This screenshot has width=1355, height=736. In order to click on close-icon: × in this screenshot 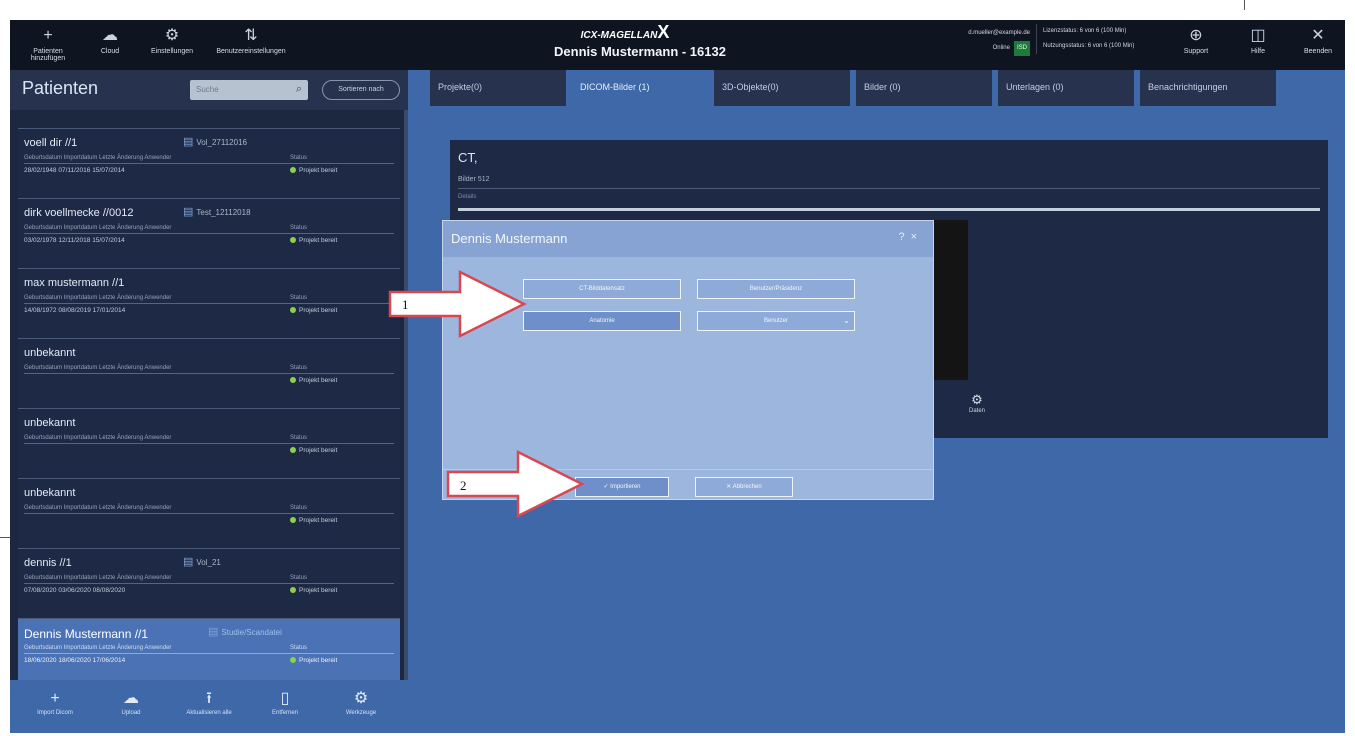, I will do `click(917, 237)`.